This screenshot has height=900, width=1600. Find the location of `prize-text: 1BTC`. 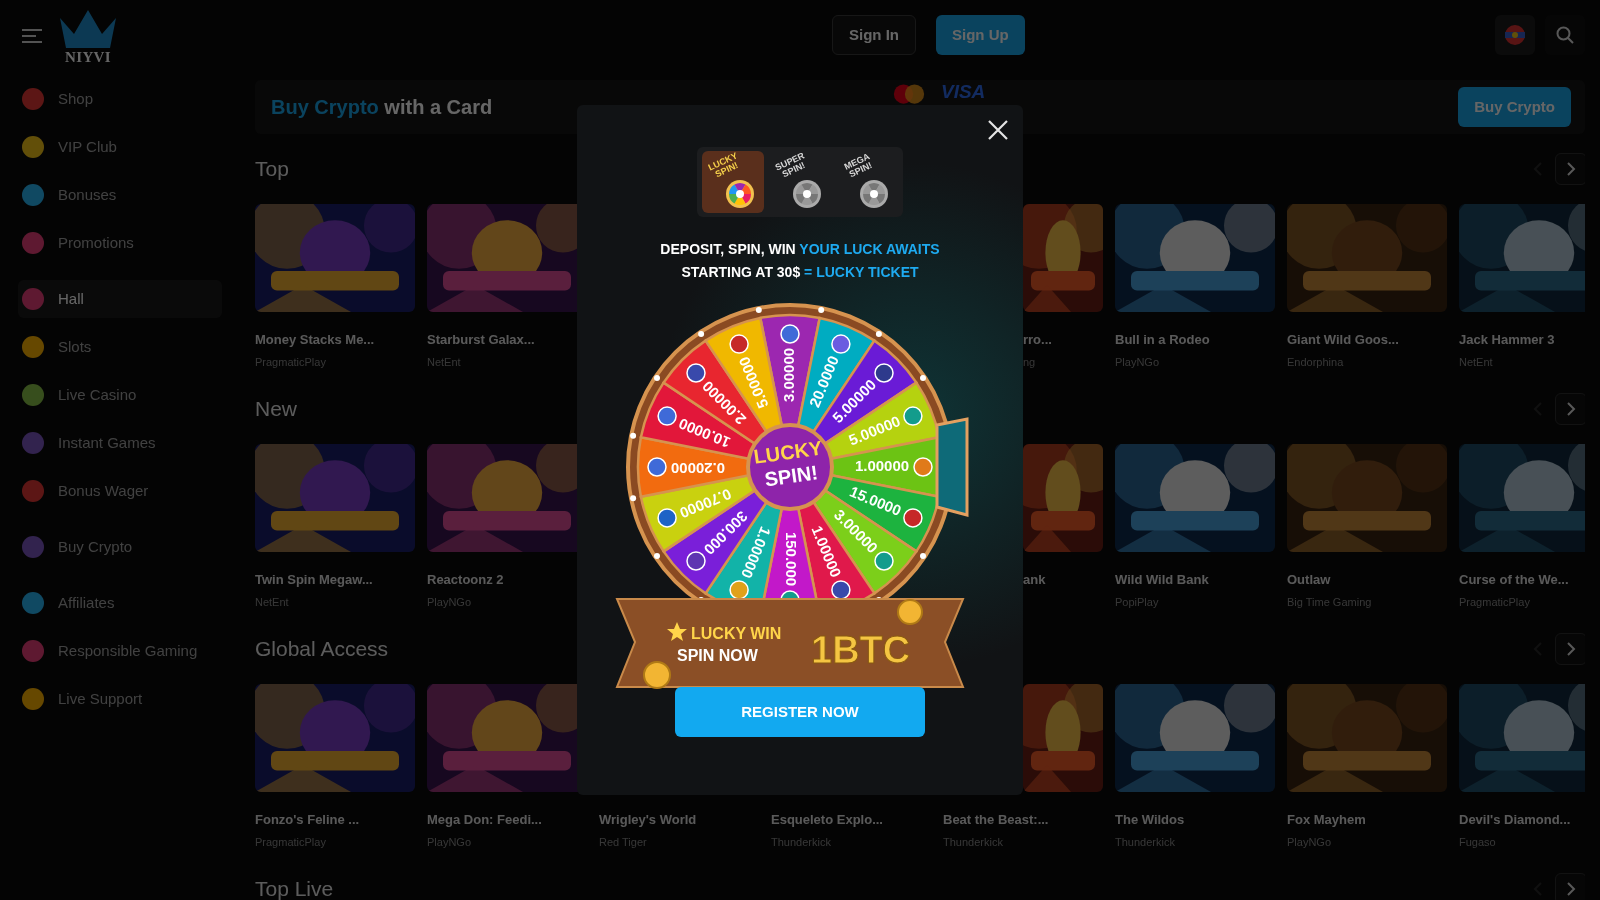

prize-text: 1BTC is located at coordinates (861, 650).